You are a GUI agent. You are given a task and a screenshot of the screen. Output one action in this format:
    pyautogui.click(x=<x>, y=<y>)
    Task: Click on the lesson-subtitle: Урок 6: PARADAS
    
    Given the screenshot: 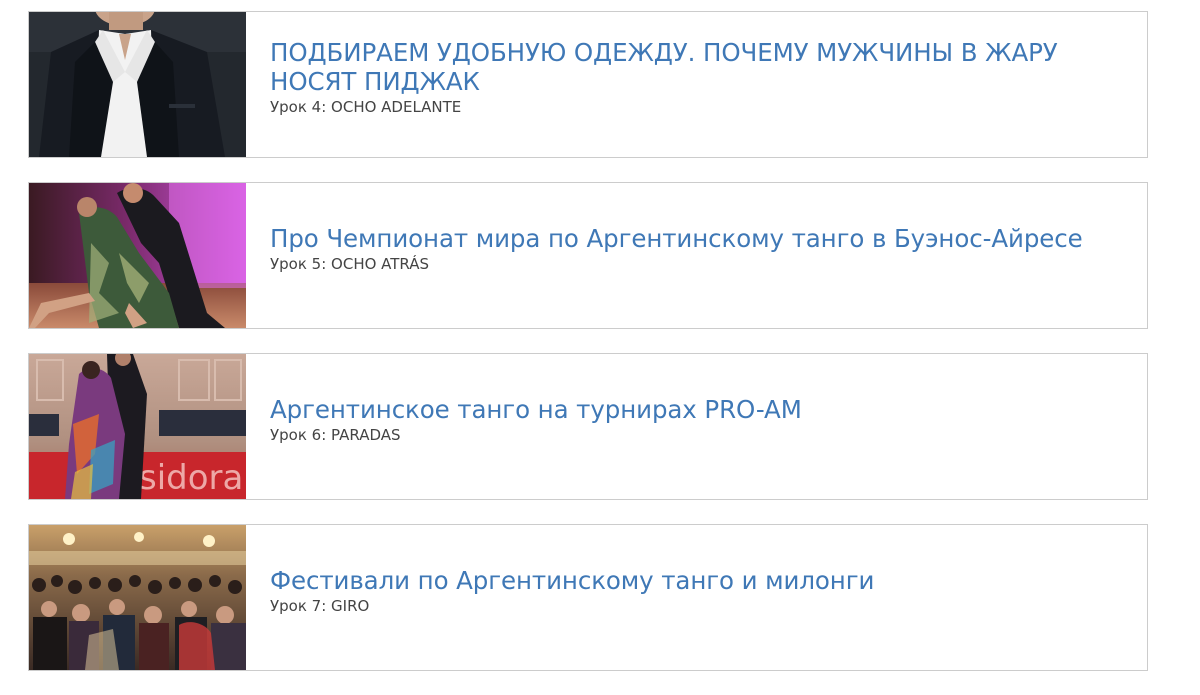 What is the action you would take?
    pyautogui.click(x=335, y=434)
    